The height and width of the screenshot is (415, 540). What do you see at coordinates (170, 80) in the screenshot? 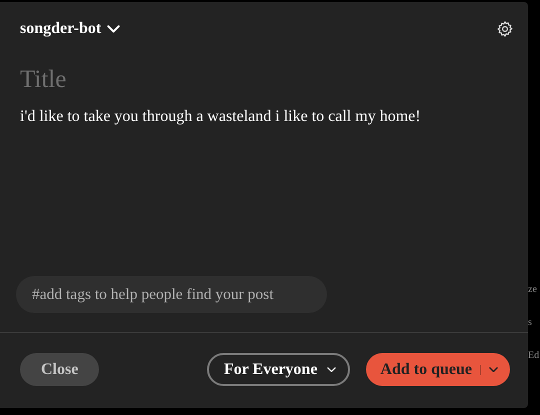
I see `title-field: Title` at bounding box center [170, 80].